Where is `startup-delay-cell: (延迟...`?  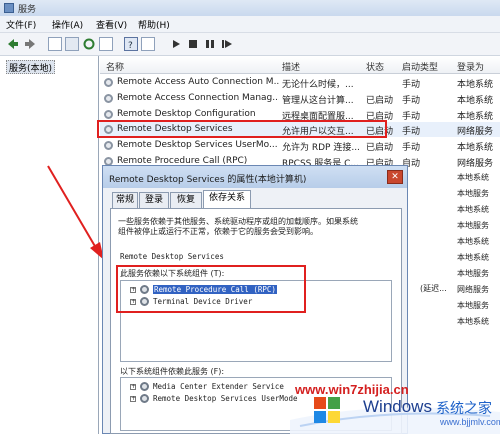
startup-delay-cell: (延迟... is located at coordinates (433, 288).